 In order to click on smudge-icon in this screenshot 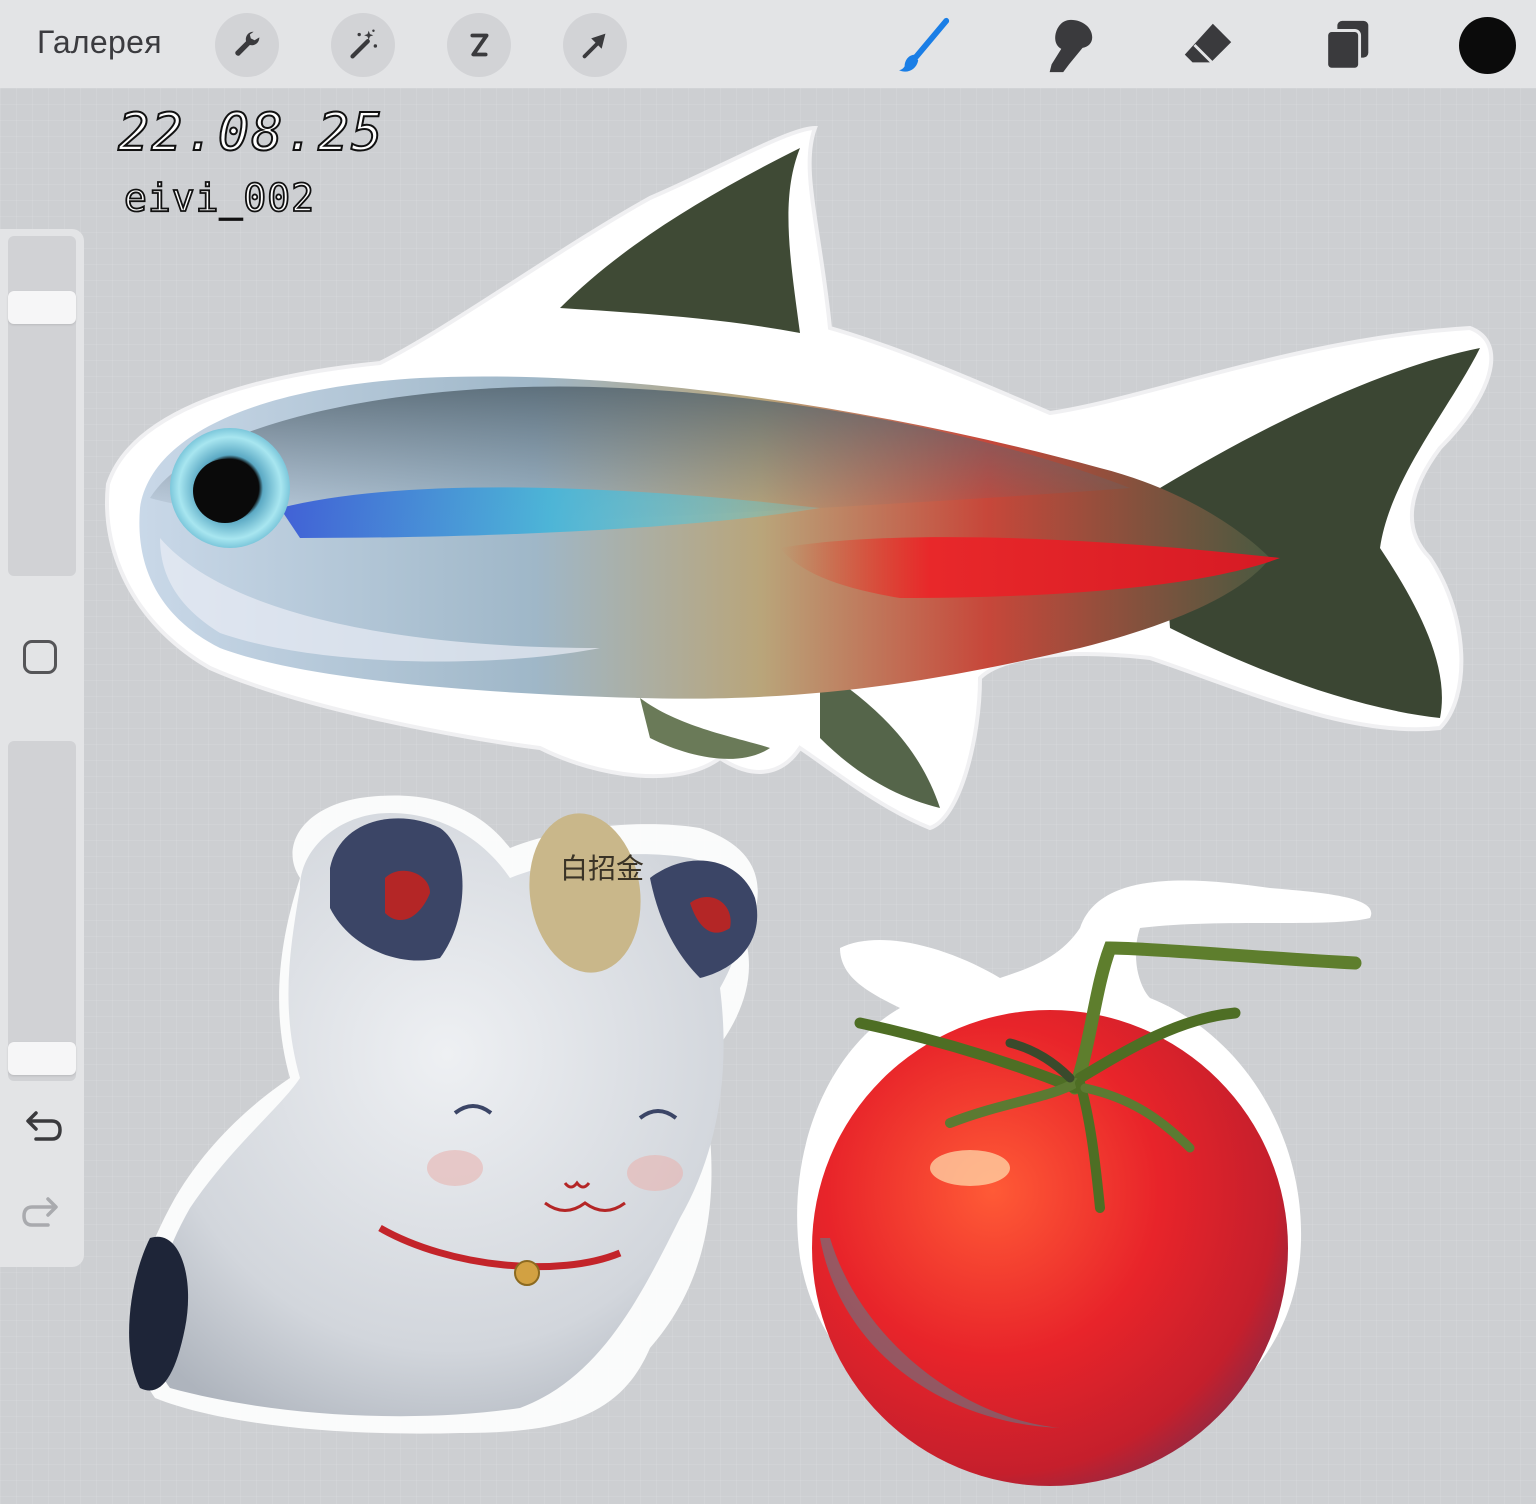, I will do `click(1071, 46)`.